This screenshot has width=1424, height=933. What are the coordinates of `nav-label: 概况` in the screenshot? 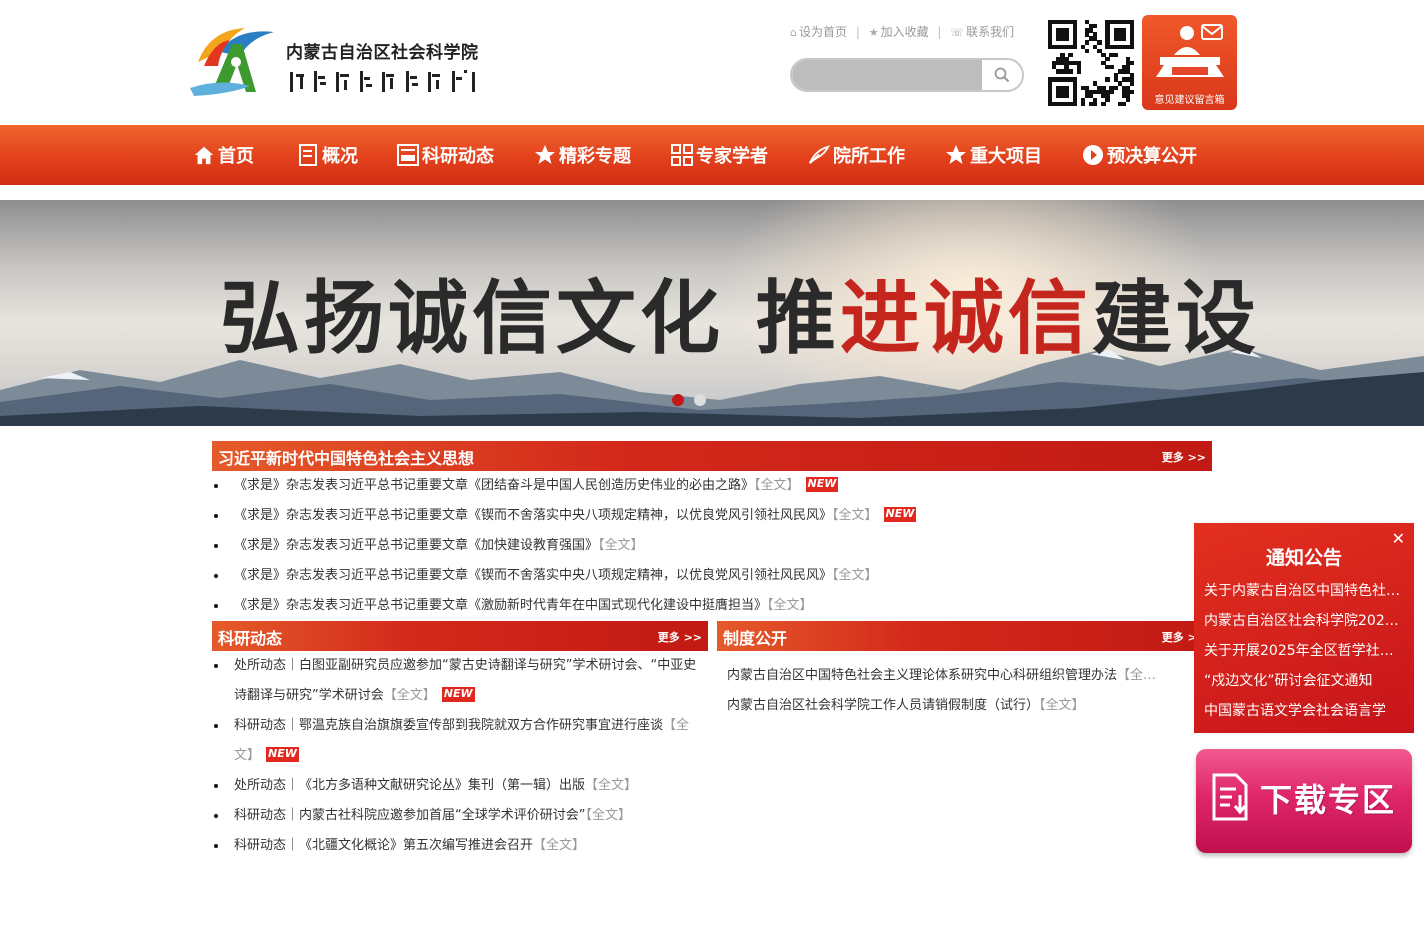 It's located at (340, 156).